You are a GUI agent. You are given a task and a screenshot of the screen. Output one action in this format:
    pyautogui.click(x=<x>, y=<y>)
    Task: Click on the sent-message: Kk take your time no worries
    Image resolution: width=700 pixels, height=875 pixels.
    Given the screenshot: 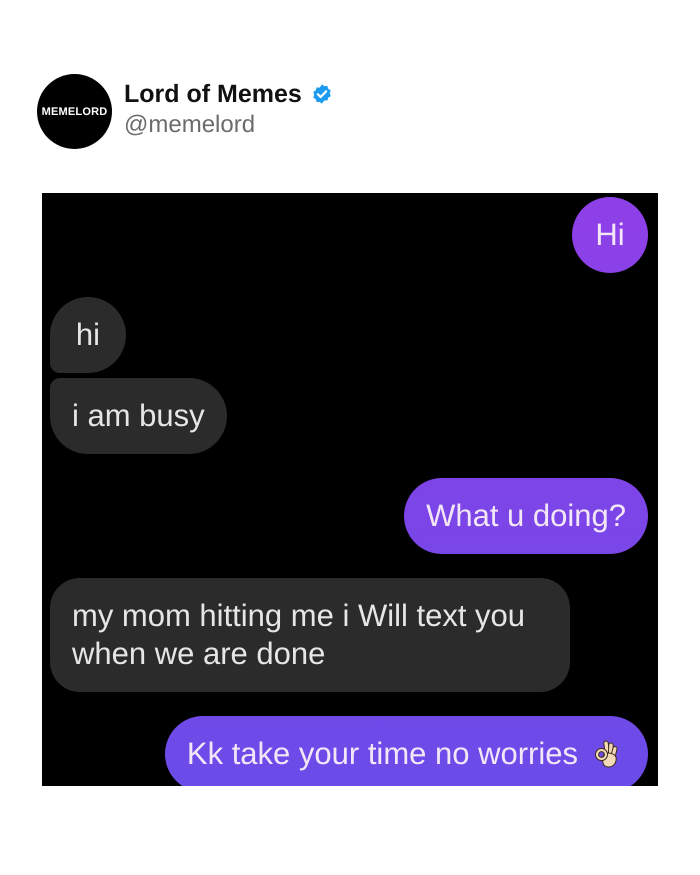 What is the action you would take?
    pyautogui.click(x=406, y=751)
    